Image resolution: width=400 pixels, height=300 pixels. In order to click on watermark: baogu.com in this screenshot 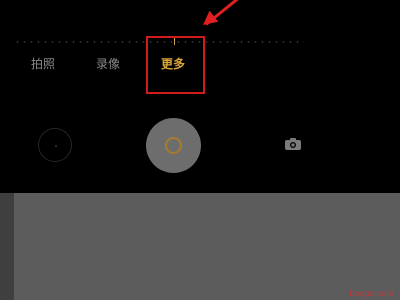, I will do `click(371, 293)`.